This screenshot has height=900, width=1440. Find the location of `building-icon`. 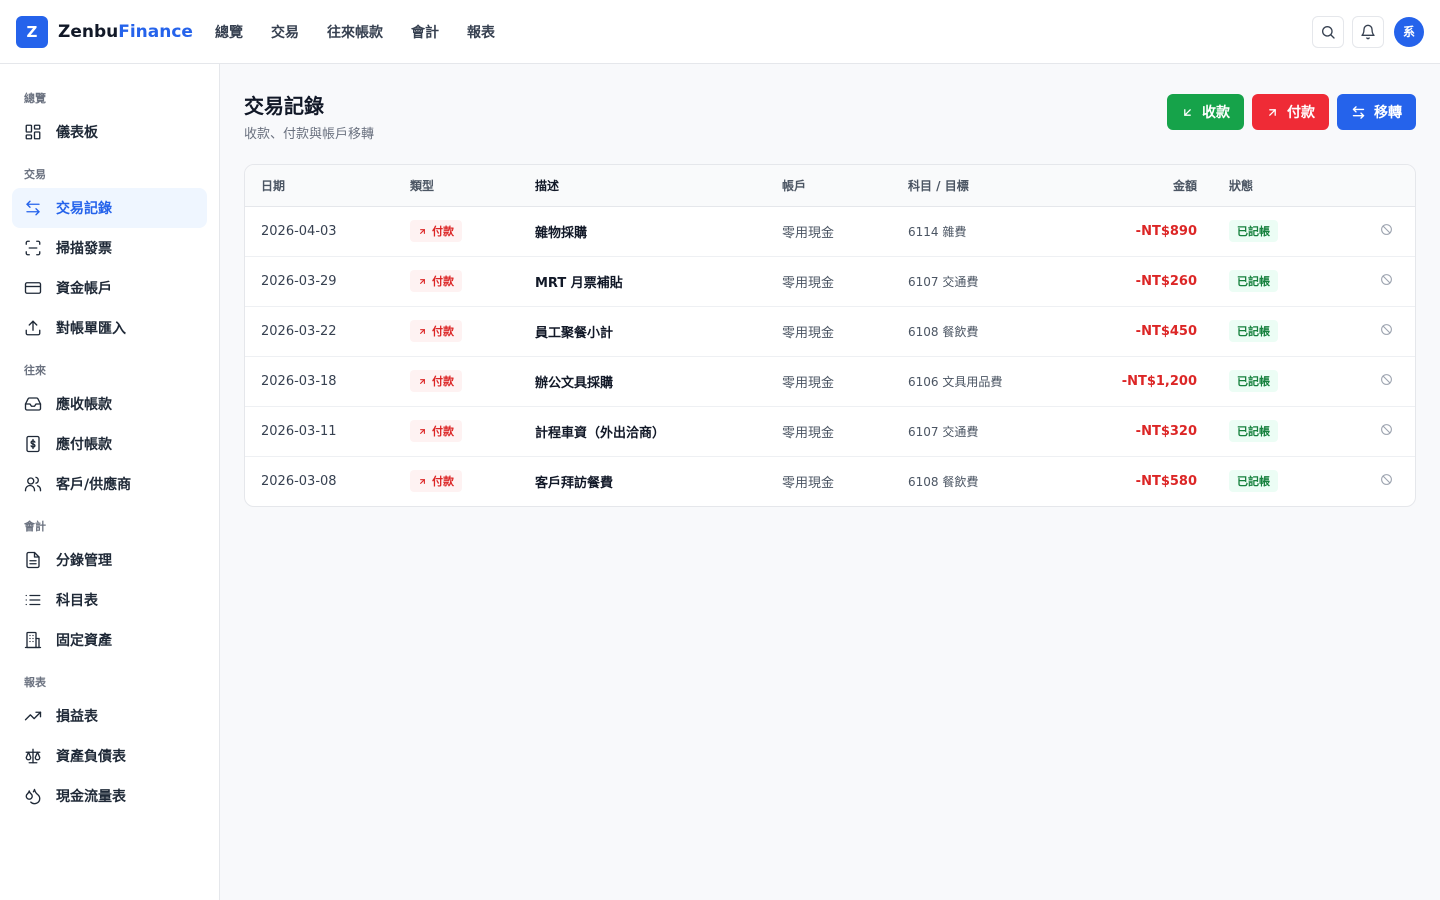

building-icon is located at coordinates (33, 640).